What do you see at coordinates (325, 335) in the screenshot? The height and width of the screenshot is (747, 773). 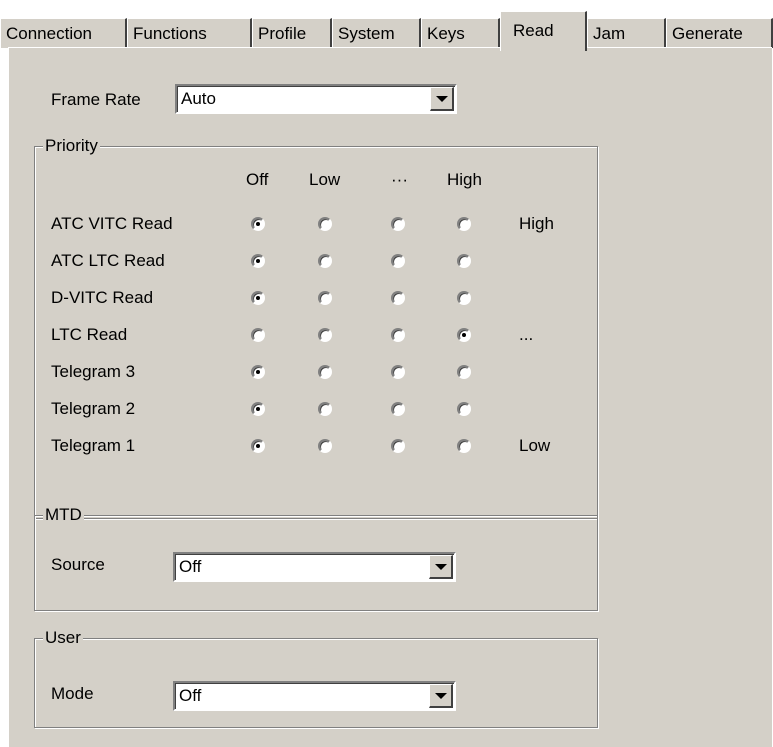 I see `radio-ltc-read-low` at bounding box center [325, 335].